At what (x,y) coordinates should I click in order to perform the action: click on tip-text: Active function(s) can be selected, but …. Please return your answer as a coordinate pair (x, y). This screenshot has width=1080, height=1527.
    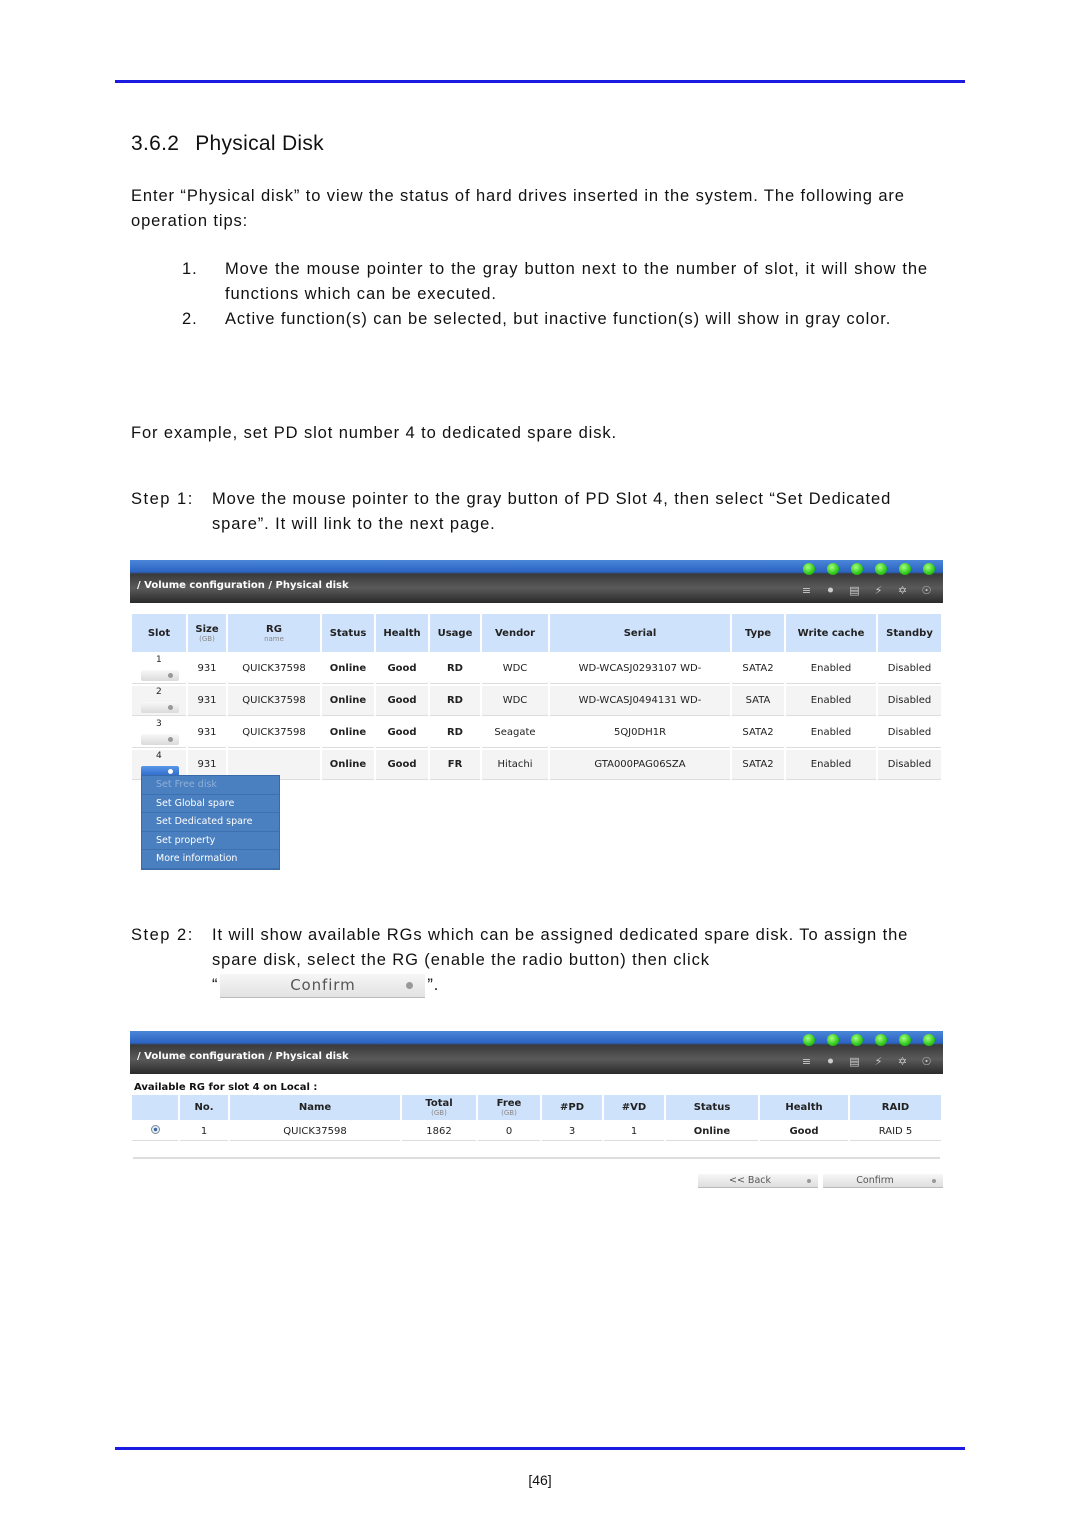
    Looking at the image, I should click on (558, 319).